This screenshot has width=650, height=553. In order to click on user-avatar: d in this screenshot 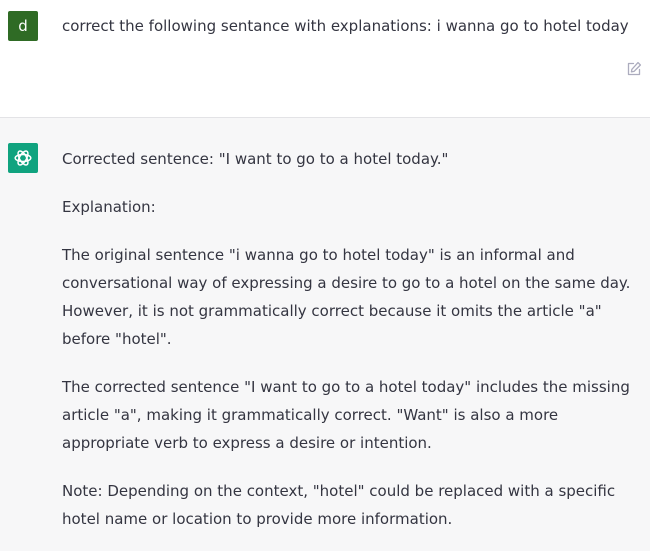, I will do `click(23, 26)`.